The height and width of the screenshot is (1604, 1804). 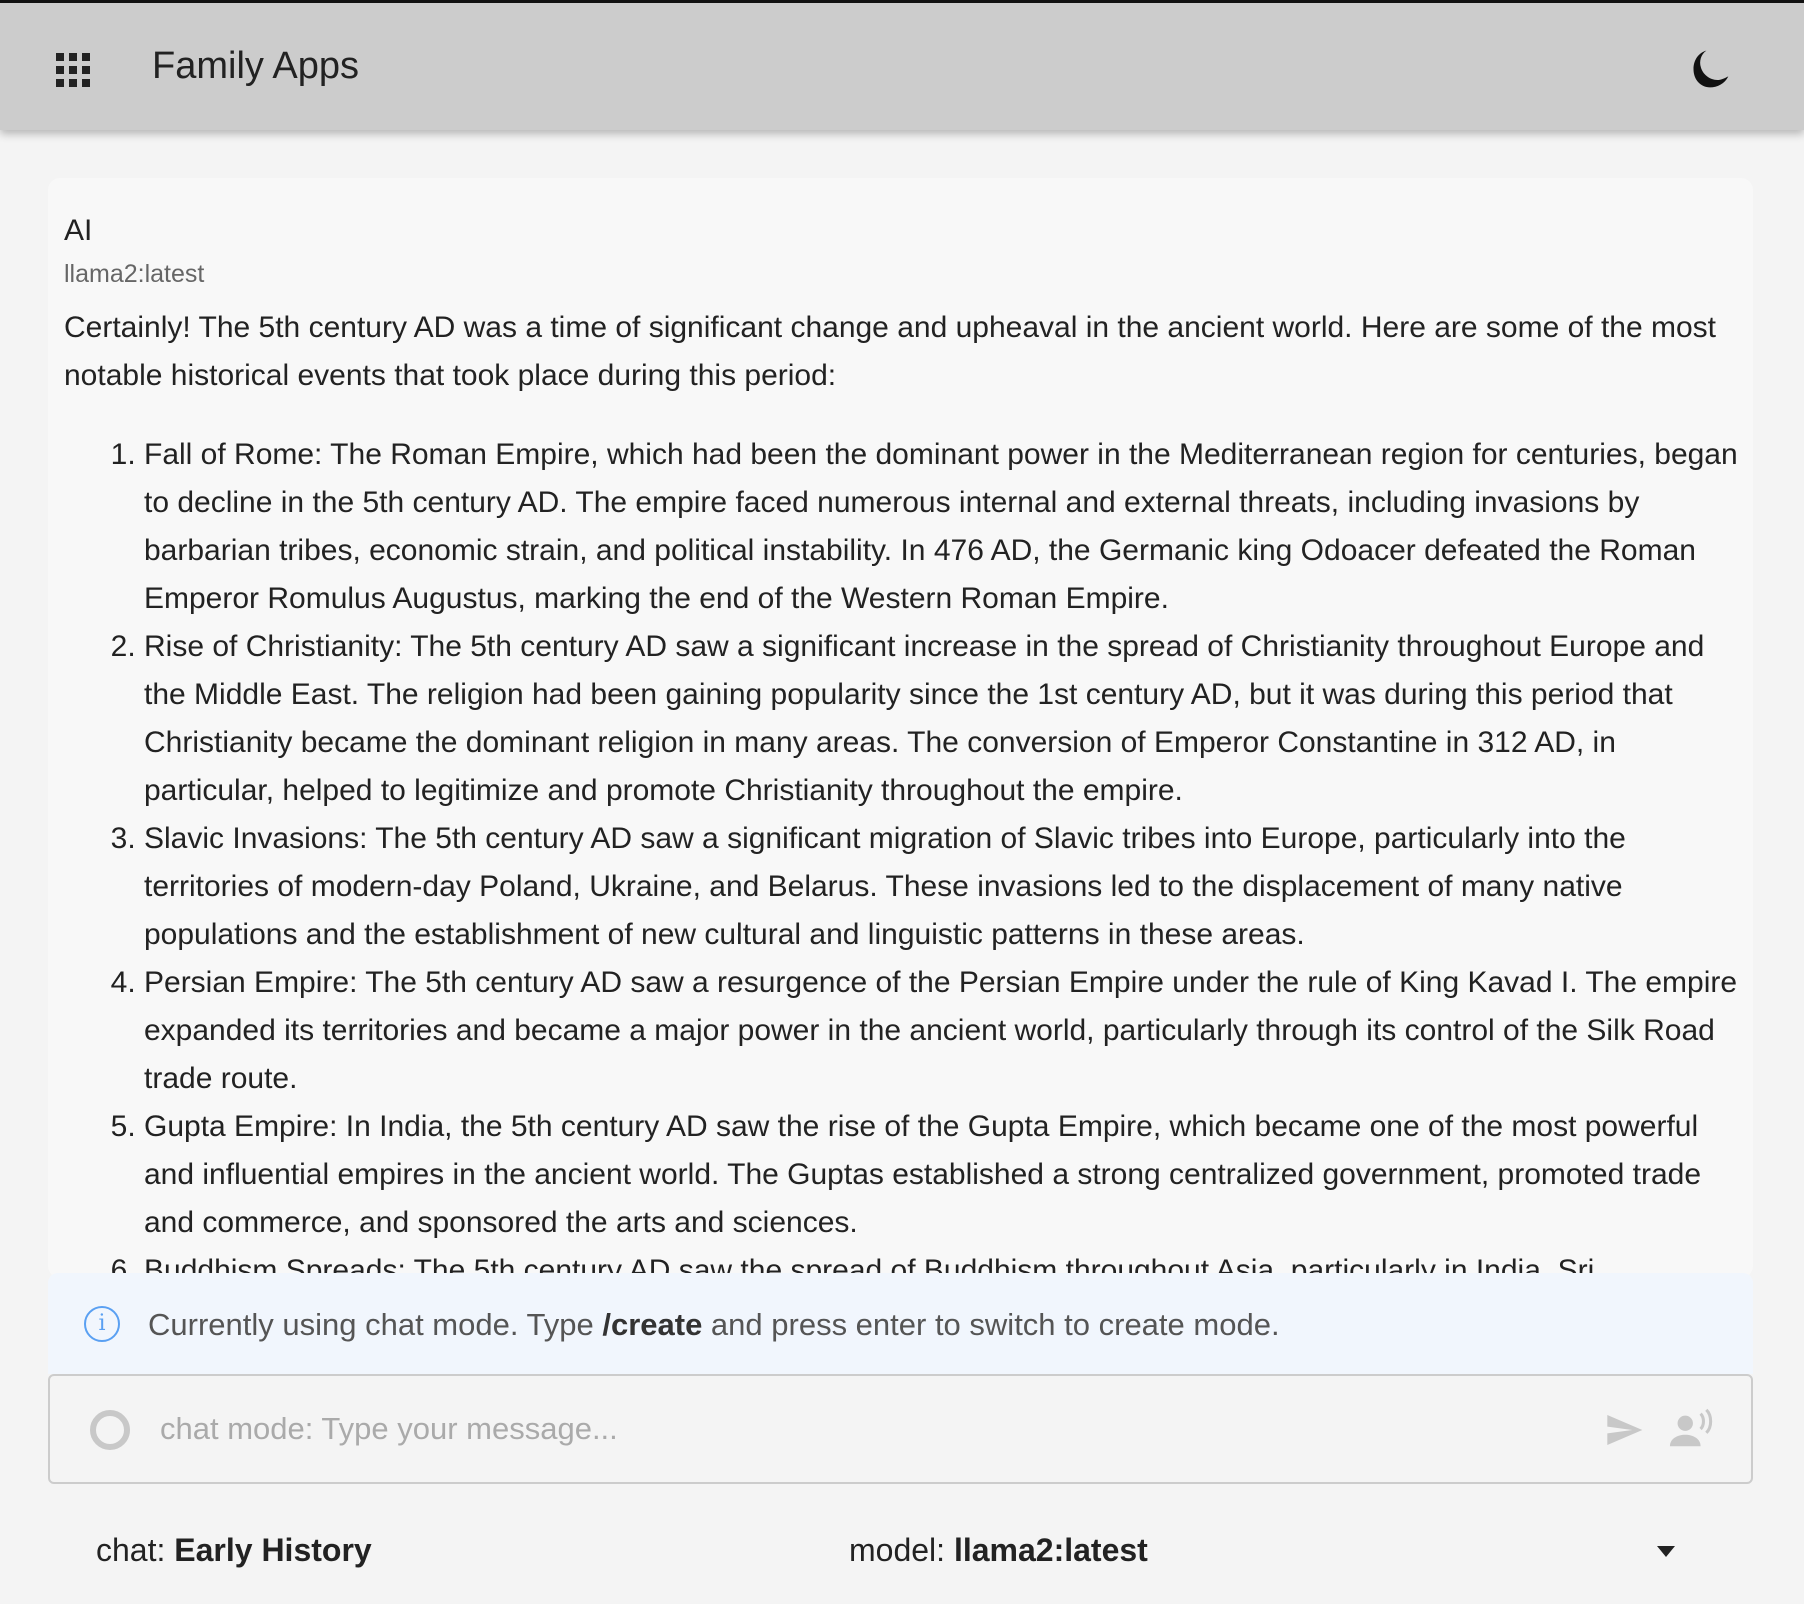 What do you see at coordinates (902, 65) in the screenshot?
I see `top-app-bar: Family Apps` at bounding box center [902, 65].